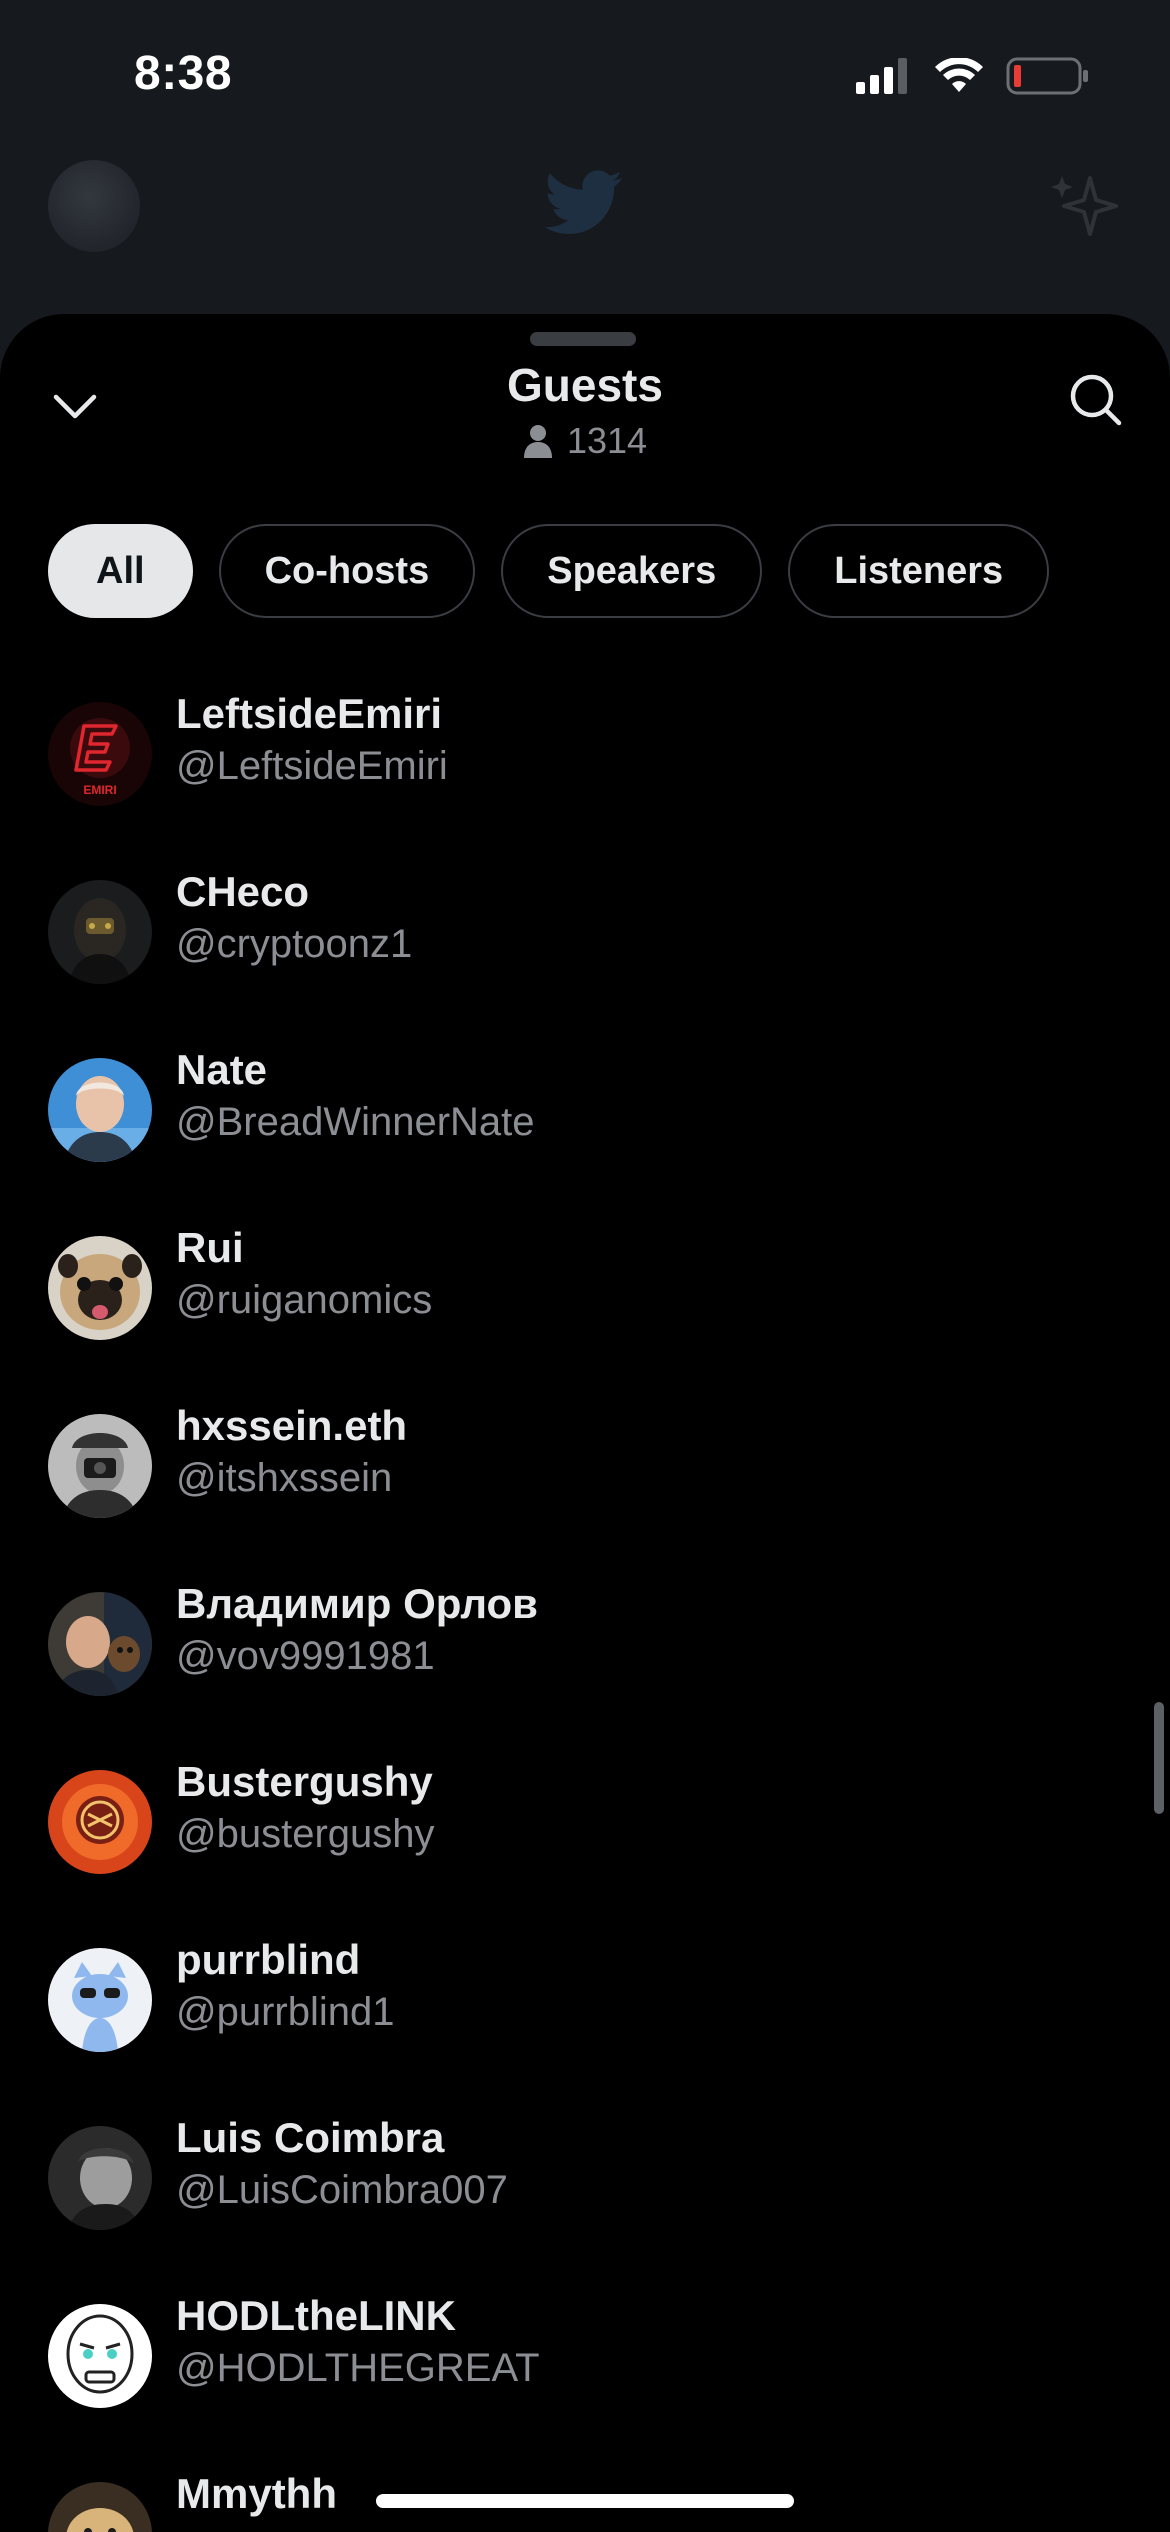 This screenshot has height=2532, width=1170. I want to click on scrollbar, so click(1159, 1758).